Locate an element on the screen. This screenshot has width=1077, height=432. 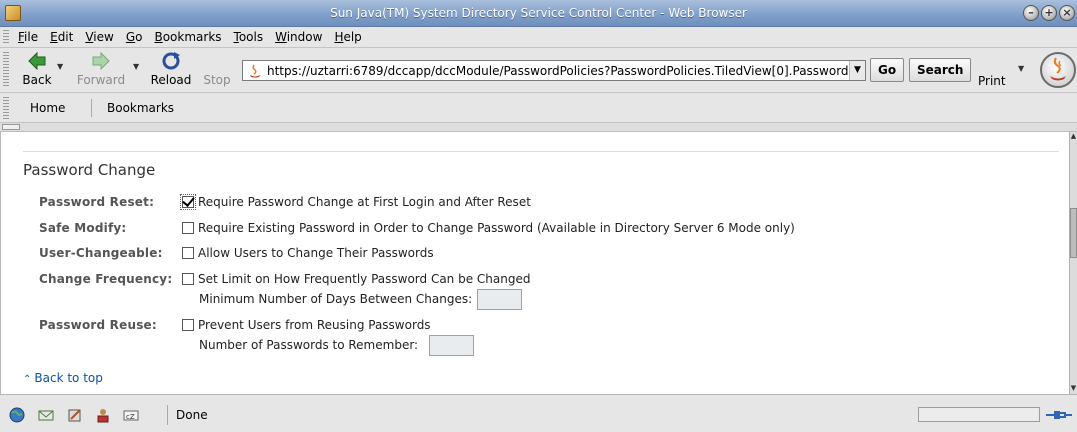
bookmarks-grip is located at coordinates (6, 108).